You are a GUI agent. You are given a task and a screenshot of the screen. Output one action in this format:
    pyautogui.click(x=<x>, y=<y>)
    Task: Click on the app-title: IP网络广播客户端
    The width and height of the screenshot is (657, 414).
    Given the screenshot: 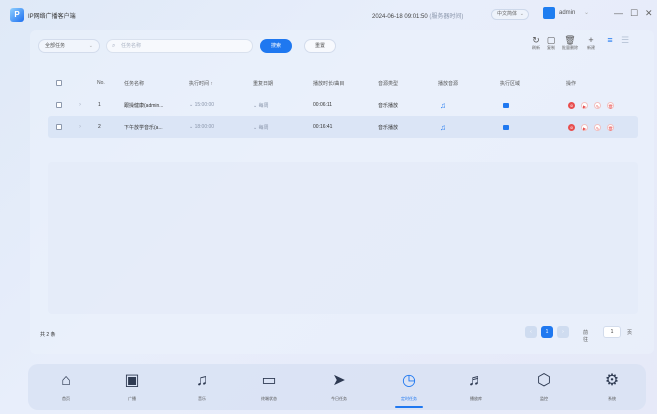 What is the action you would take?
    pyautogui.click(x=52, y=17)
    